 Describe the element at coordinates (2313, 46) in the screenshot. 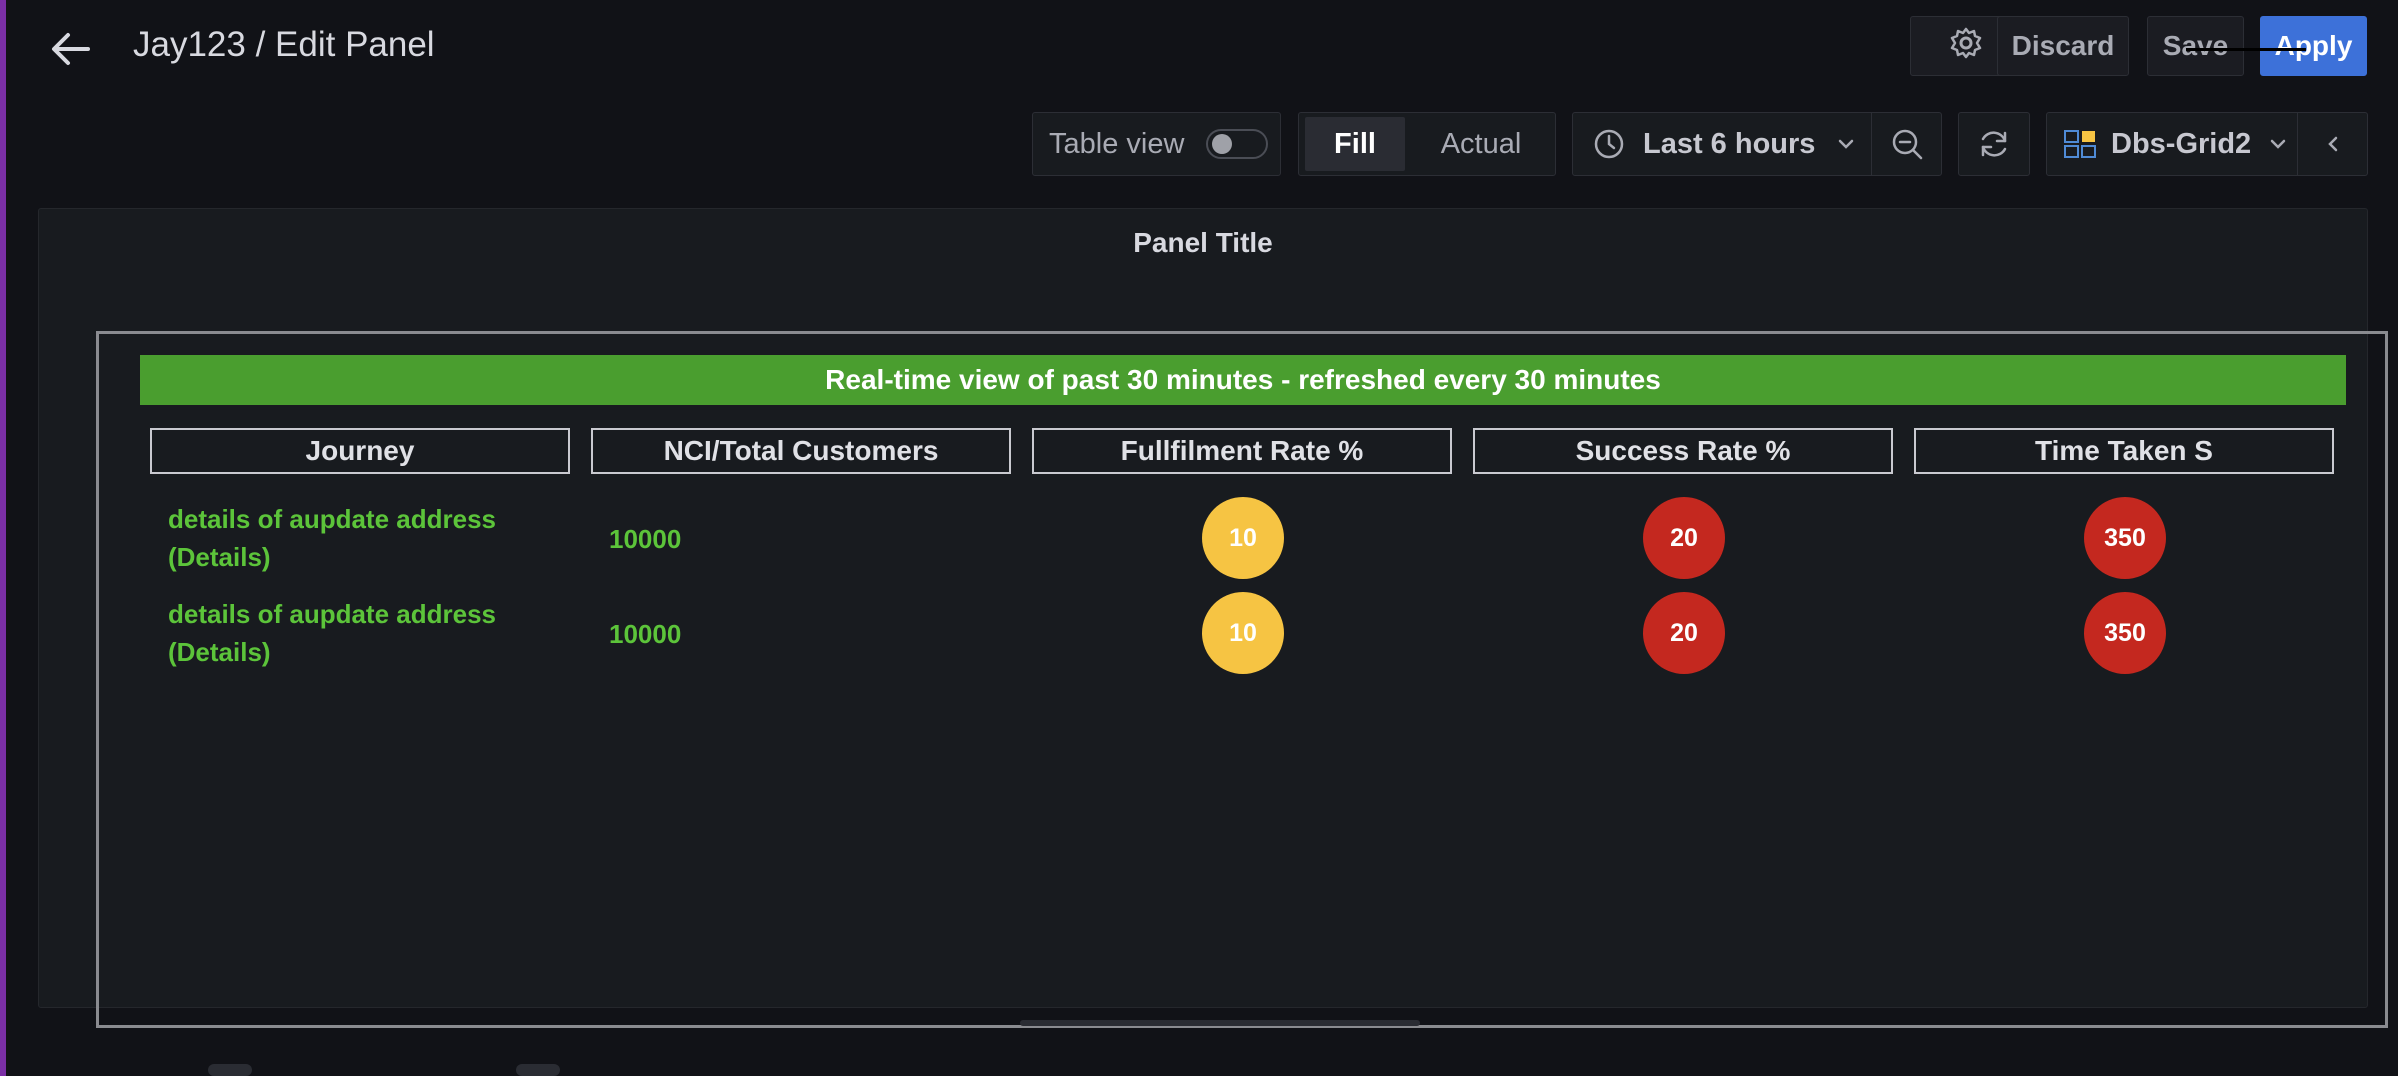

I see `apply-button: Apply` at that location.